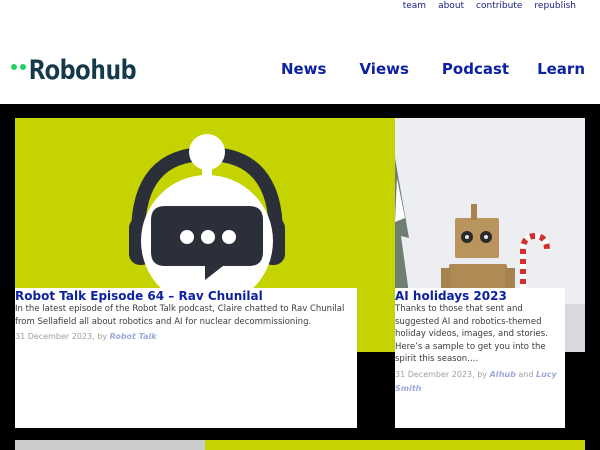 This screenshot has height=450, width=600. Describe the element at coordinates (18, 67) in the screenshot. I see `logo-dots` at that location.